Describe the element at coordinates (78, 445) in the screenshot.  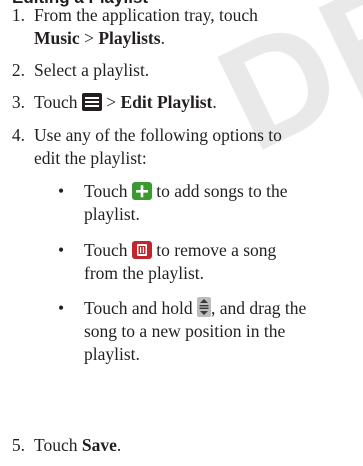
I see `step-text: Touch Save.` at that location.